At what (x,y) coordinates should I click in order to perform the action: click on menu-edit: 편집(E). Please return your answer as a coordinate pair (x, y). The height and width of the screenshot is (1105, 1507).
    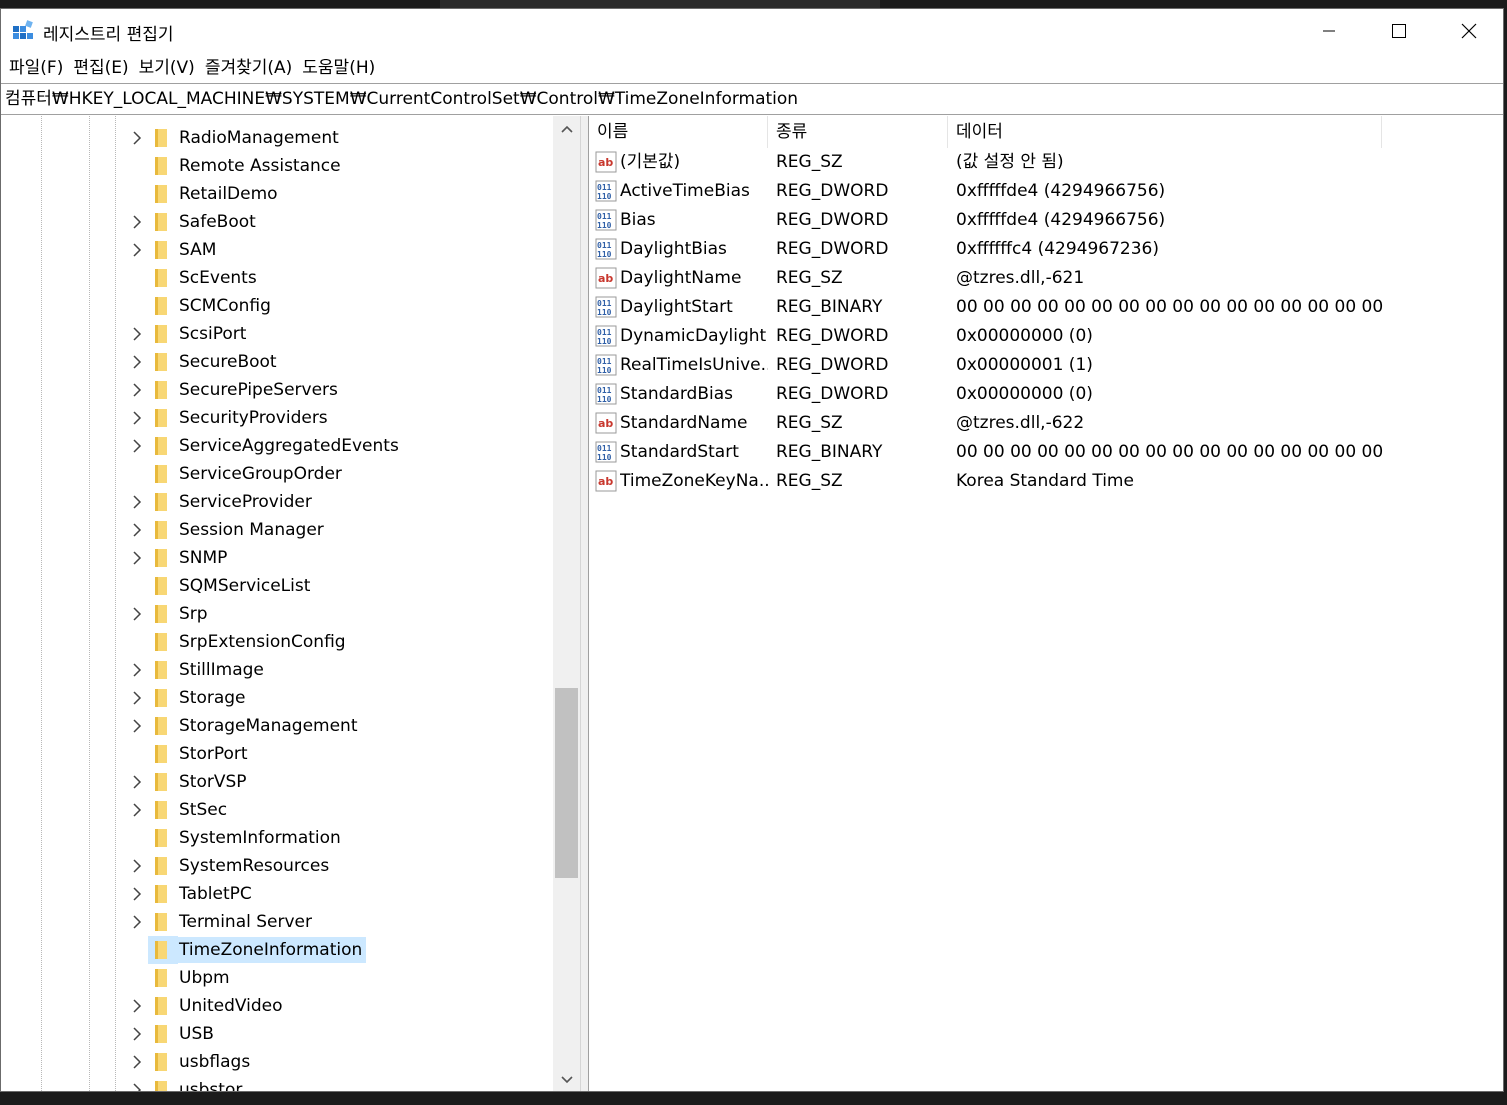
    Looking at the image, I should click on (100, 68).